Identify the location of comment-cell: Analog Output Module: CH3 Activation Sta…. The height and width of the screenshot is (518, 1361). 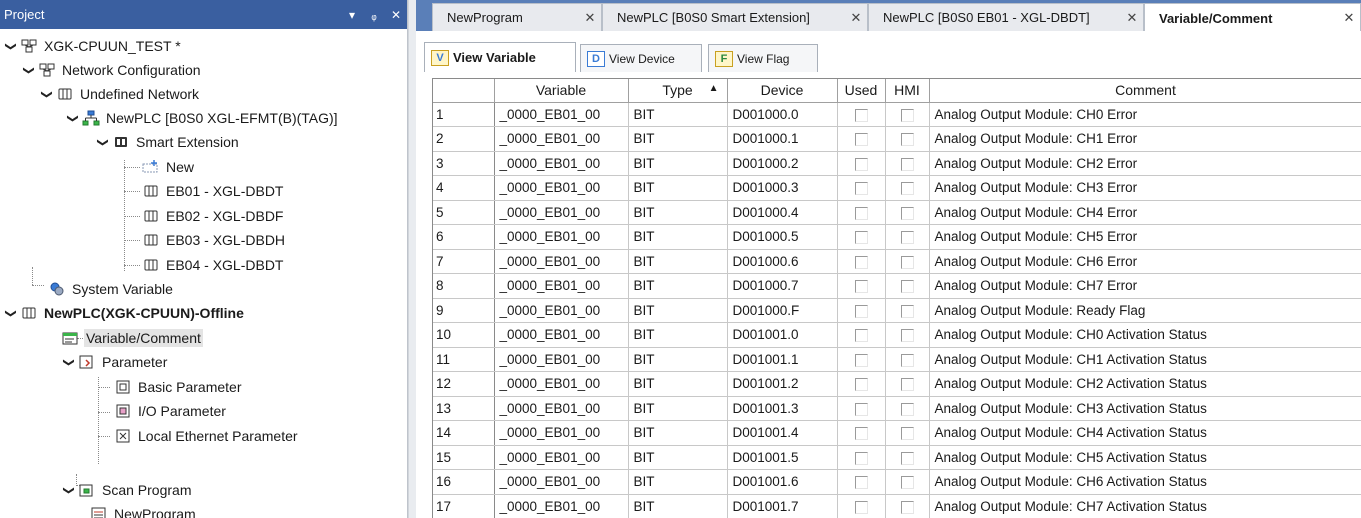
(1145, 408).